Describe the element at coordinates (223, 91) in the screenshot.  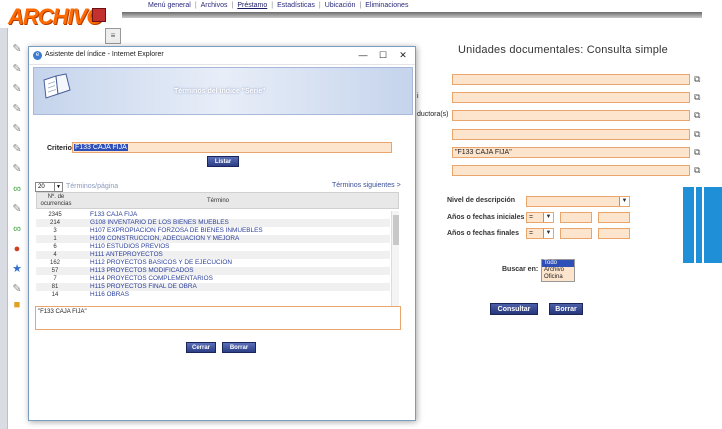
I see `dialog-banner: Términos del índice "Serie"` at that location.